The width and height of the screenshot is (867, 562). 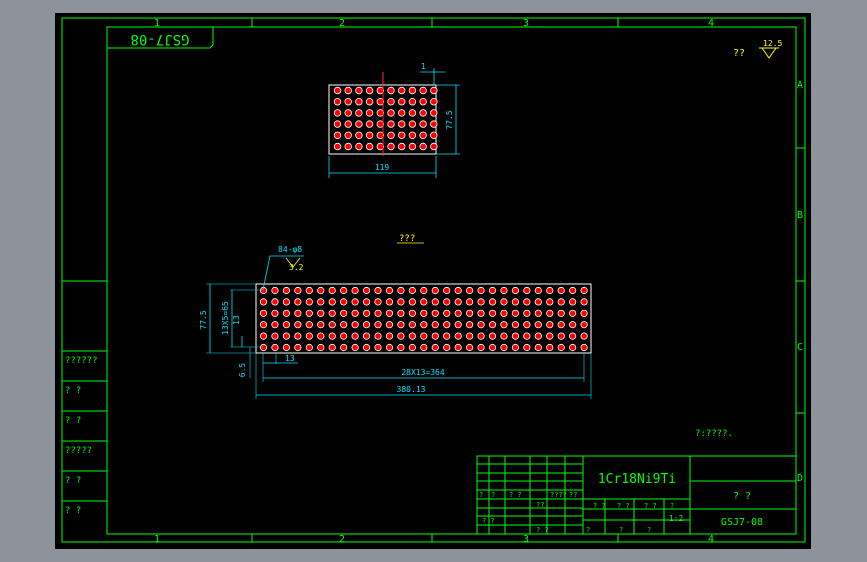 What do you see at coordinates (800, 85) in the screenshot?
I see `zone-row-A: A` at bounding box center [800, 85].